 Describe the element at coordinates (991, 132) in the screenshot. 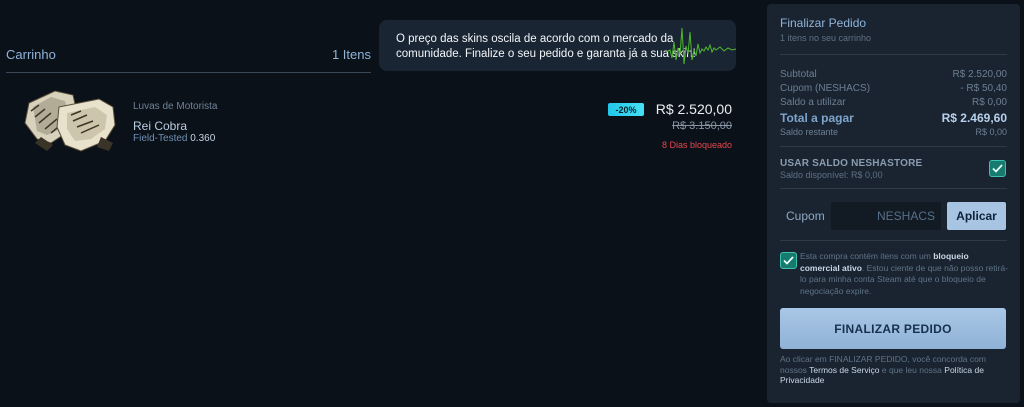

I see `remaining-value: R$ 0,00` at that location.